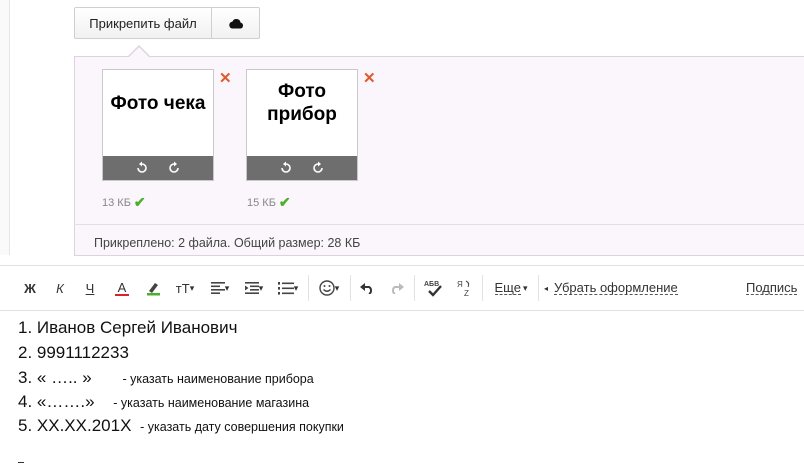 This screenshot has width=804, height=469. What do you see at coordinates (466, 293) in the screenshot?
I see `svg-text: Z` at bounding box center [466, 293].